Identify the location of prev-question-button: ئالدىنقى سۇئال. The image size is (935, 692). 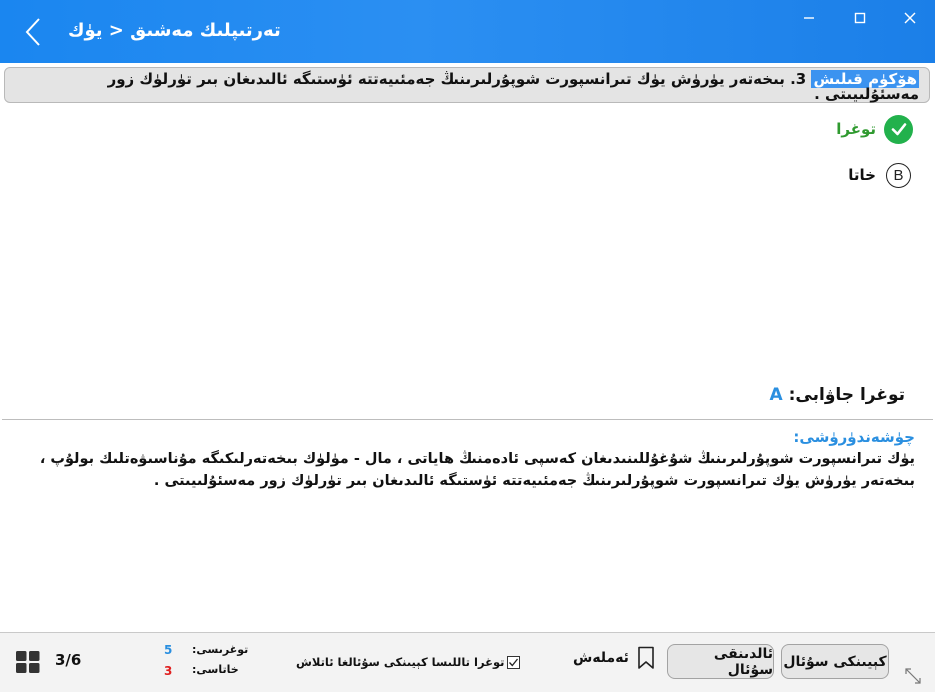
(720, 661).